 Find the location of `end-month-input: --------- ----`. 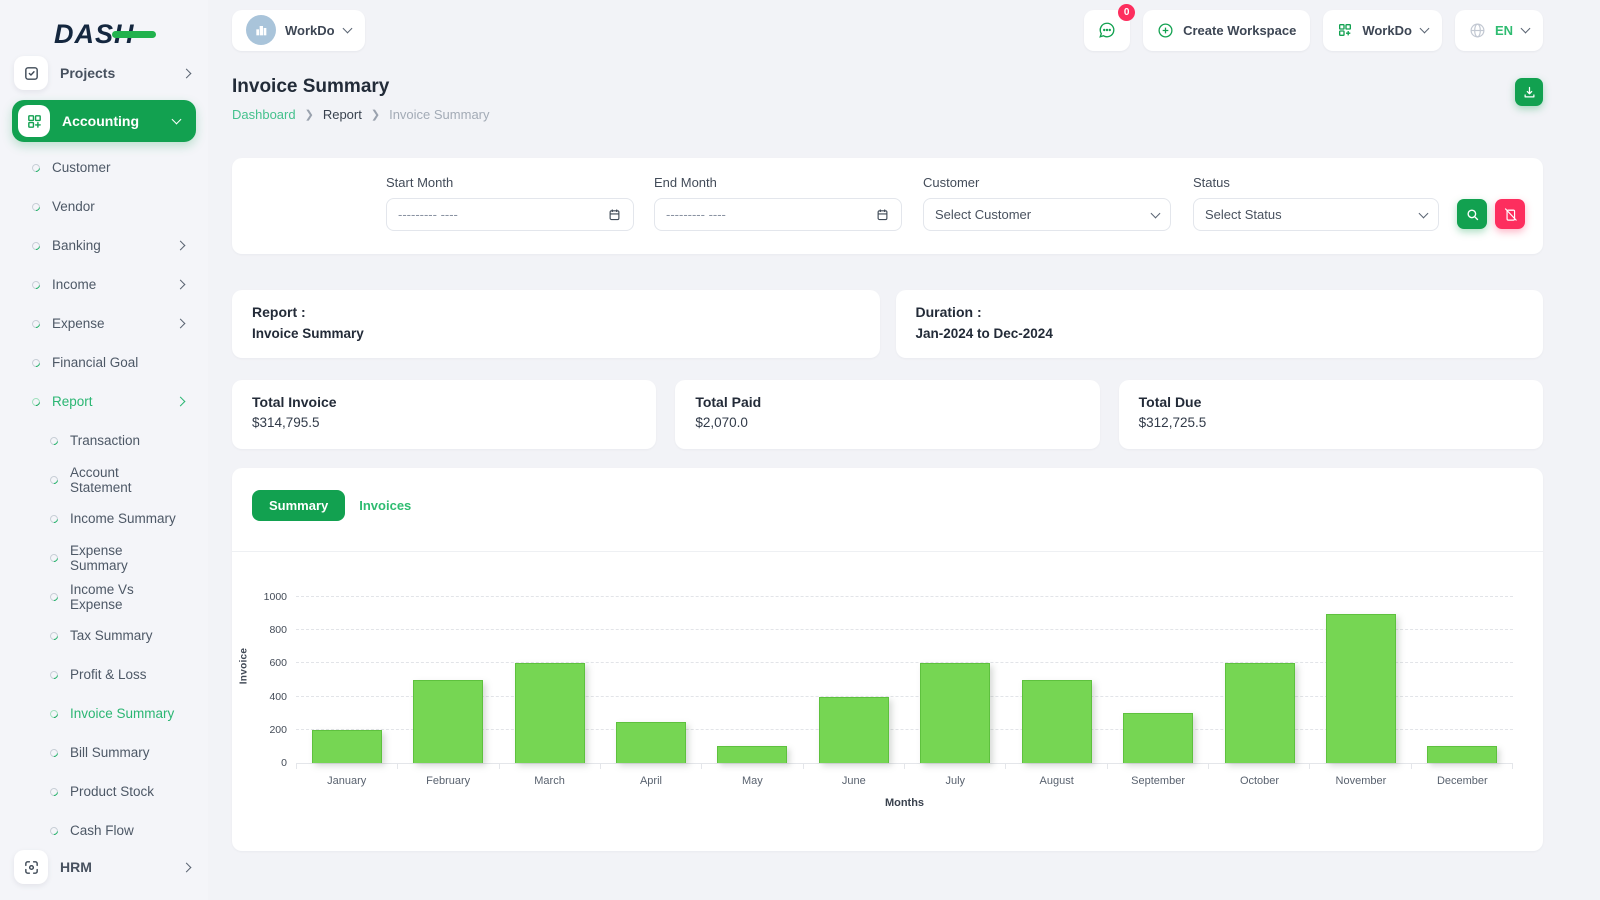

end-month-input: --------- ---- is located at coordinates (778, 214).